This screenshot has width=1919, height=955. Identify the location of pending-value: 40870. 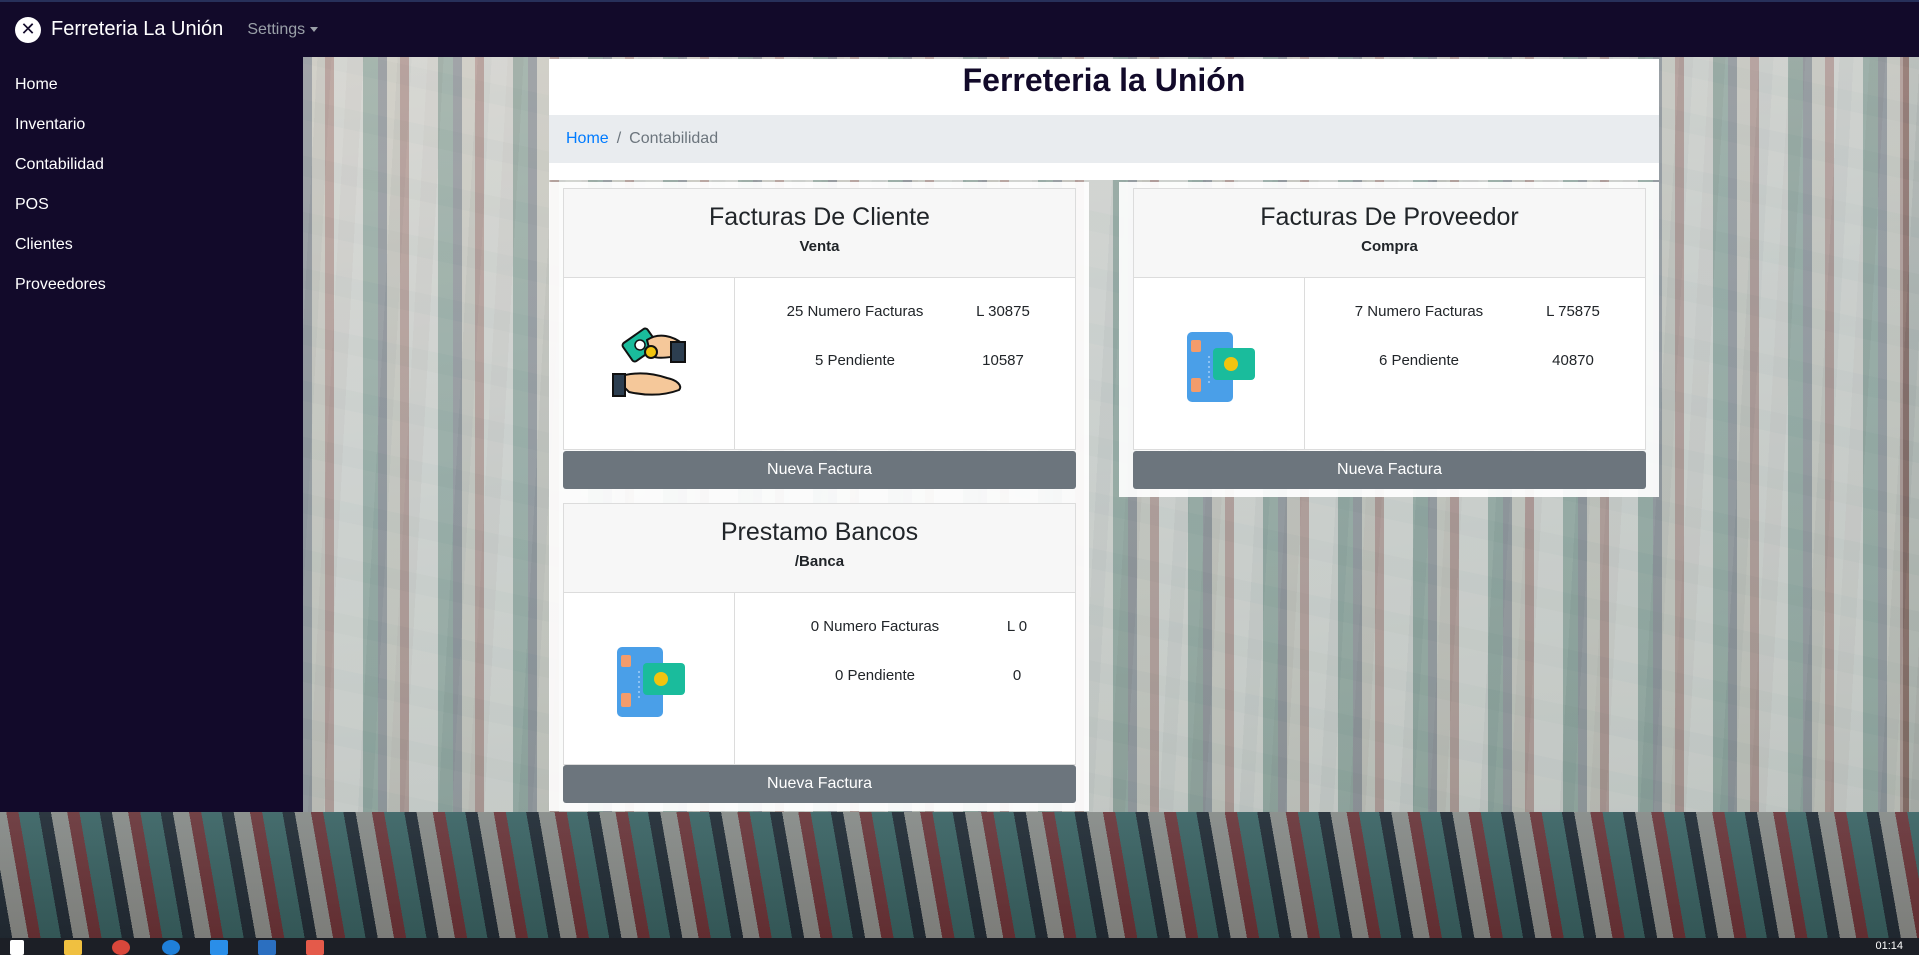
(1573, 360).